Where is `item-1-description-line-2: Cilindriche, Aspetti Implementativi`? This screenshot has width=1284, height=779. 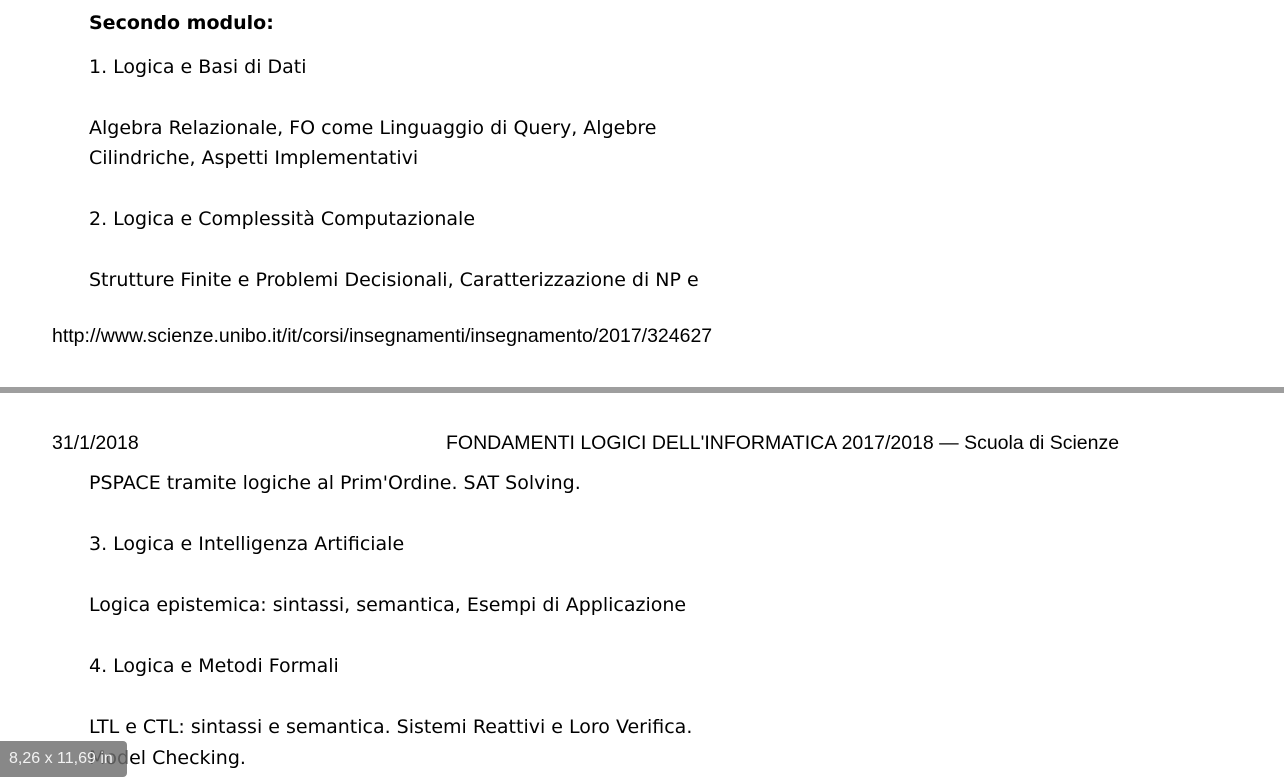 item-1-description-line-2: Cilindriche, Aspetti Implementativi is located at coordinates (254, 158).